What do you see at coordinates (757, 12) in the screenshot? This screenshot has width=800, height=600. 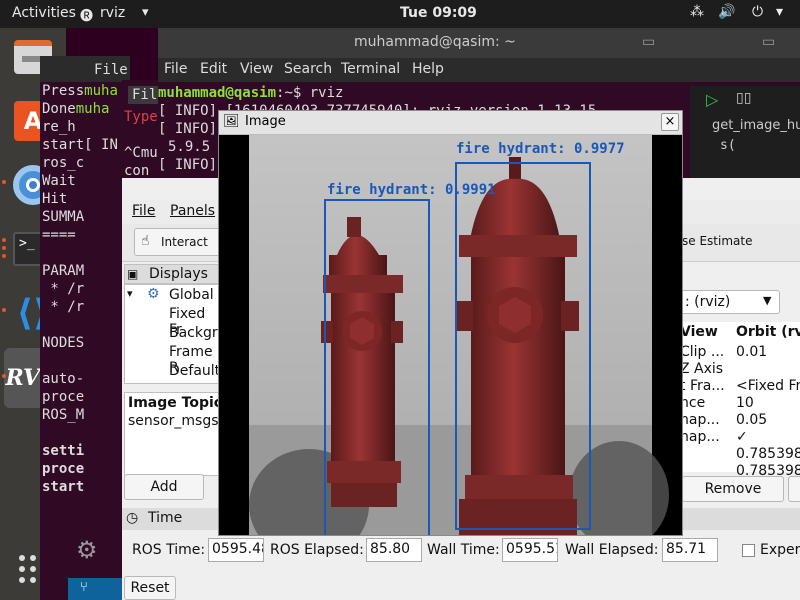 I see `power-icon: ⏻` at bounding box center [757, 12].